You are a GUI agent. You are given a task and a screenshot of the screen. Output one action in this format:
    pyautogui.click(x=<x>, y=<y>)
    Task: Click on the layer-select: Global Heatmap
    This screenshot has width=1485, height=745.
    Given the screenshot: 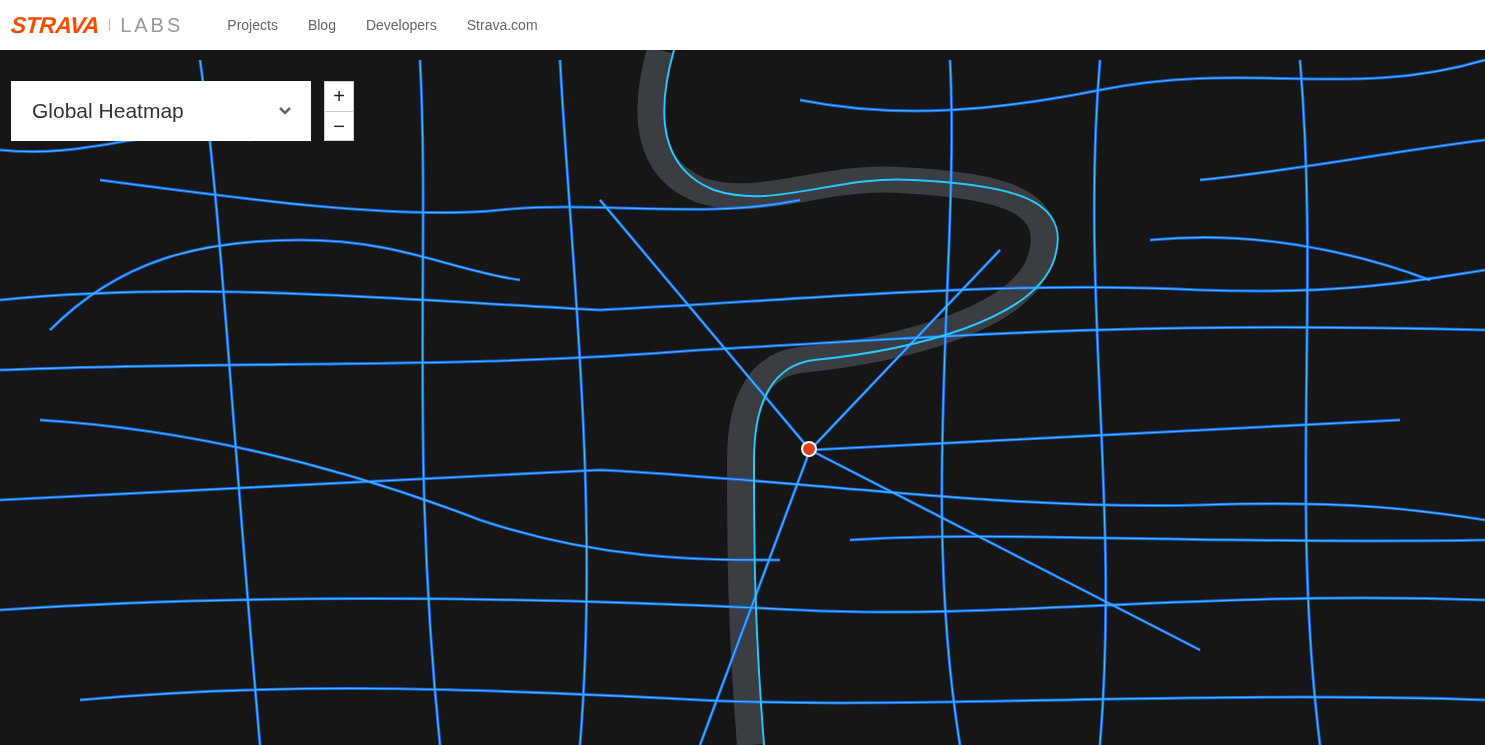 What is the action you would take?
    pyautogui.click(x=161, y=111)
    